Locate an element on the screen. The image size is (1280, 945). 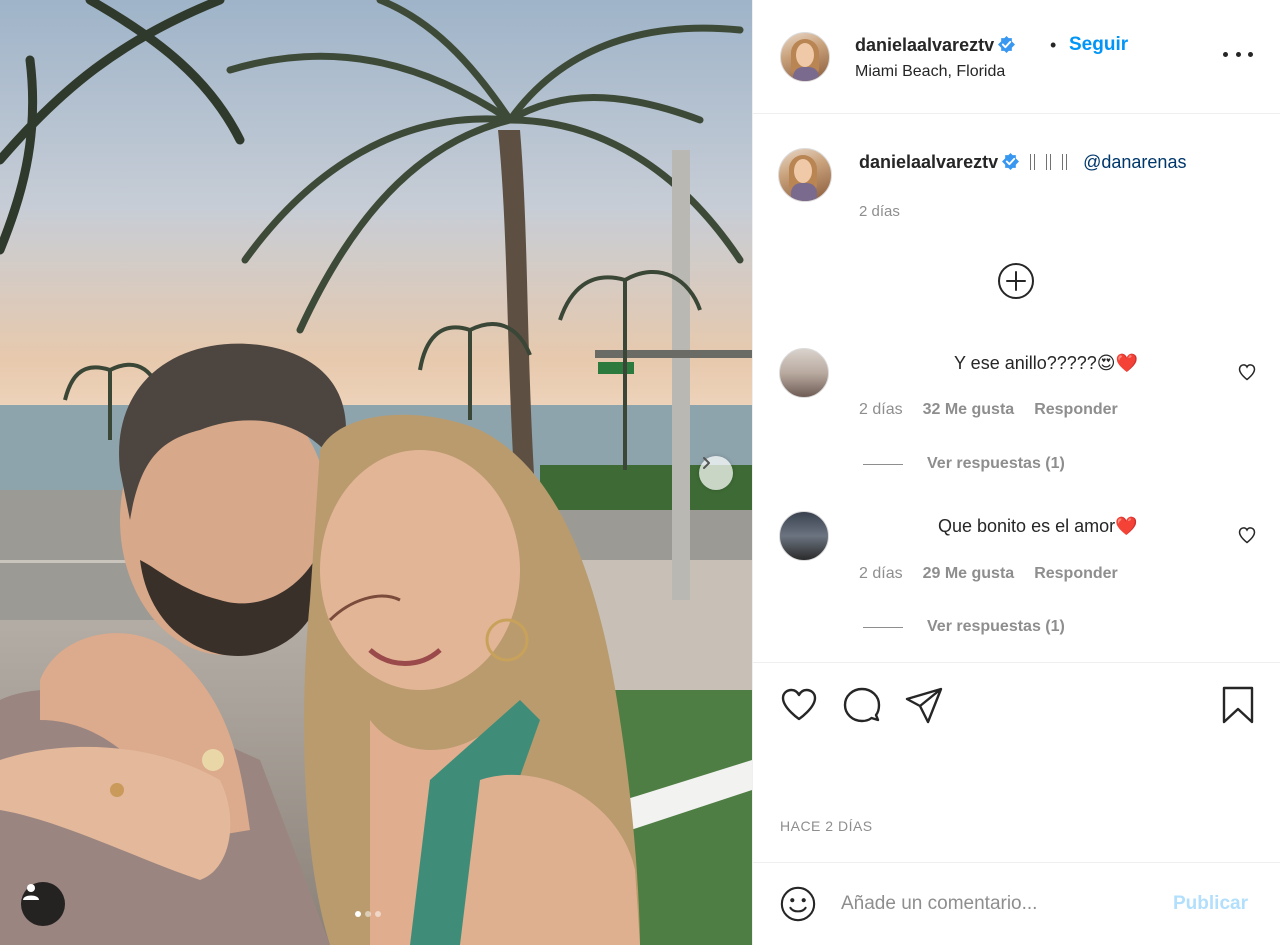
header-username: danielaalvareztv is located at coordinates (924, 45).